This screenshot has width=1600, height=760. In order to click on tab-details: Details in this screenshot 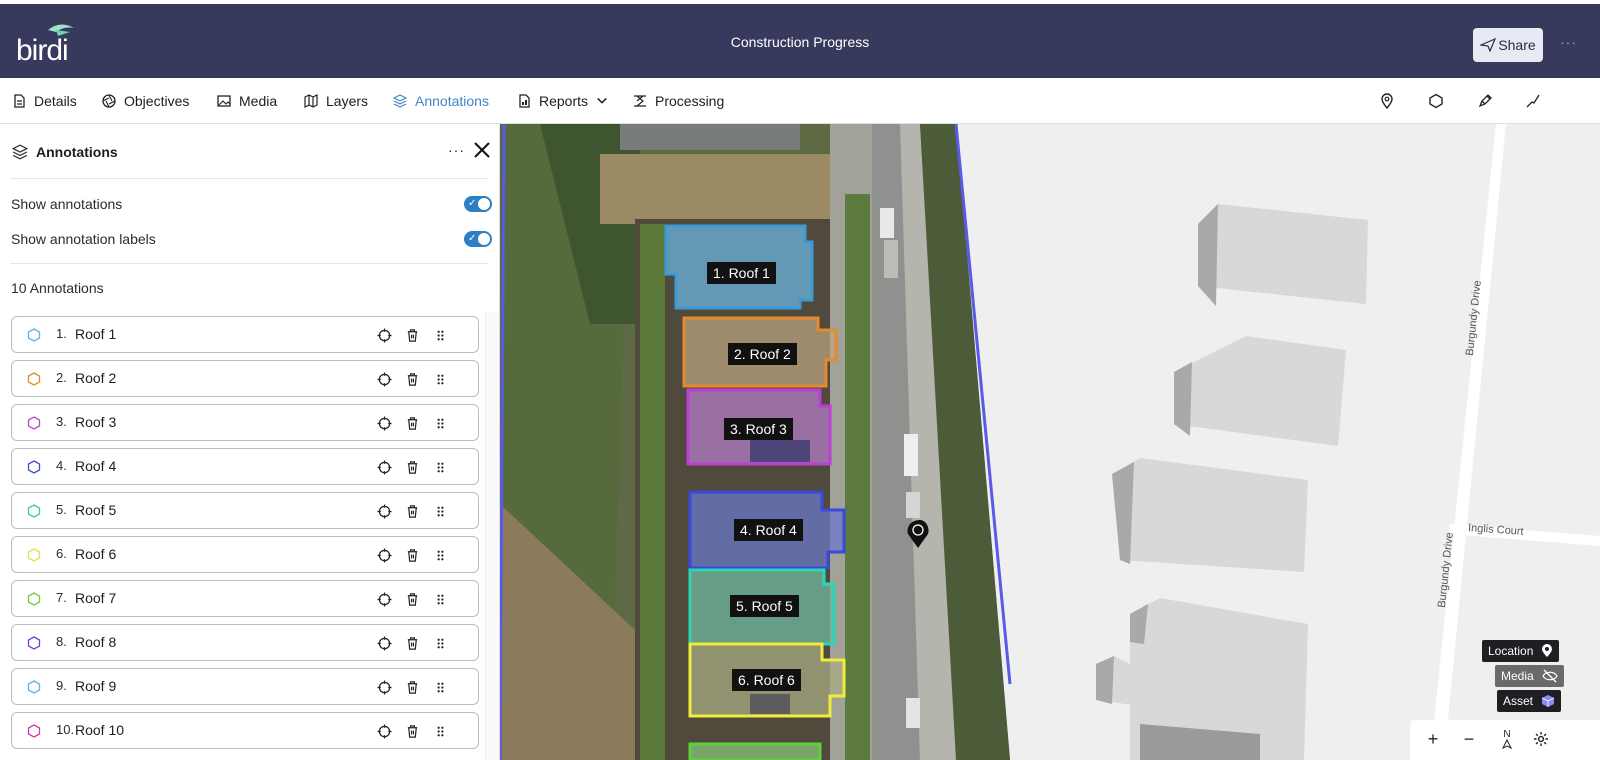, I will do `click(44, 101)`.